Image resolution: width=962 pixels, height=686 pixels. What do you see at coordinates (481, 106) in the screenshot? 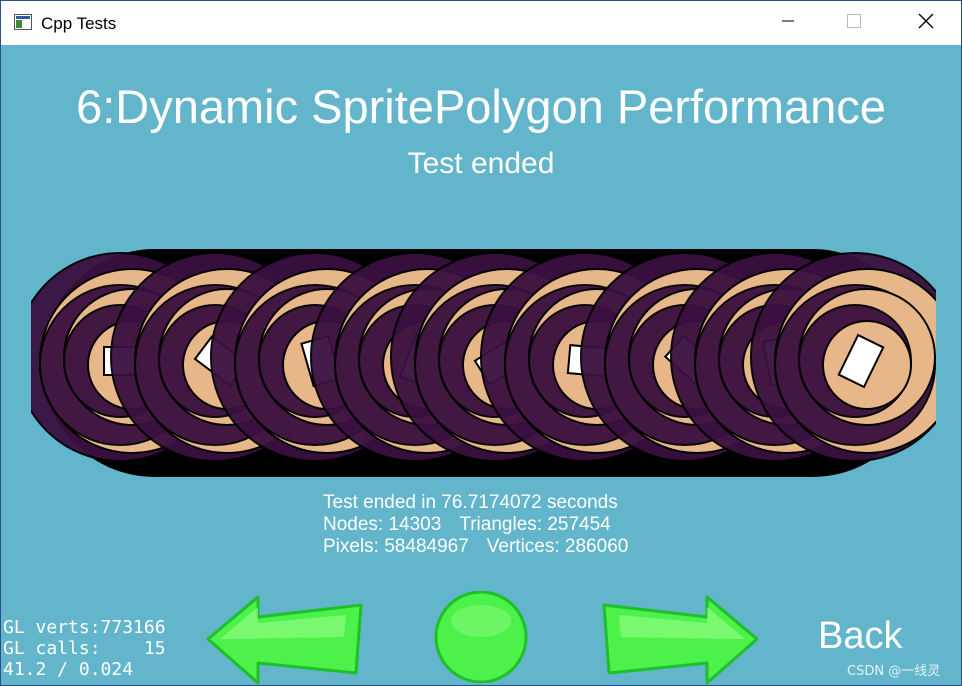
I see `test-title: 6:Dynamic SpritePolygon Performance` at bounding box center [481, 106].